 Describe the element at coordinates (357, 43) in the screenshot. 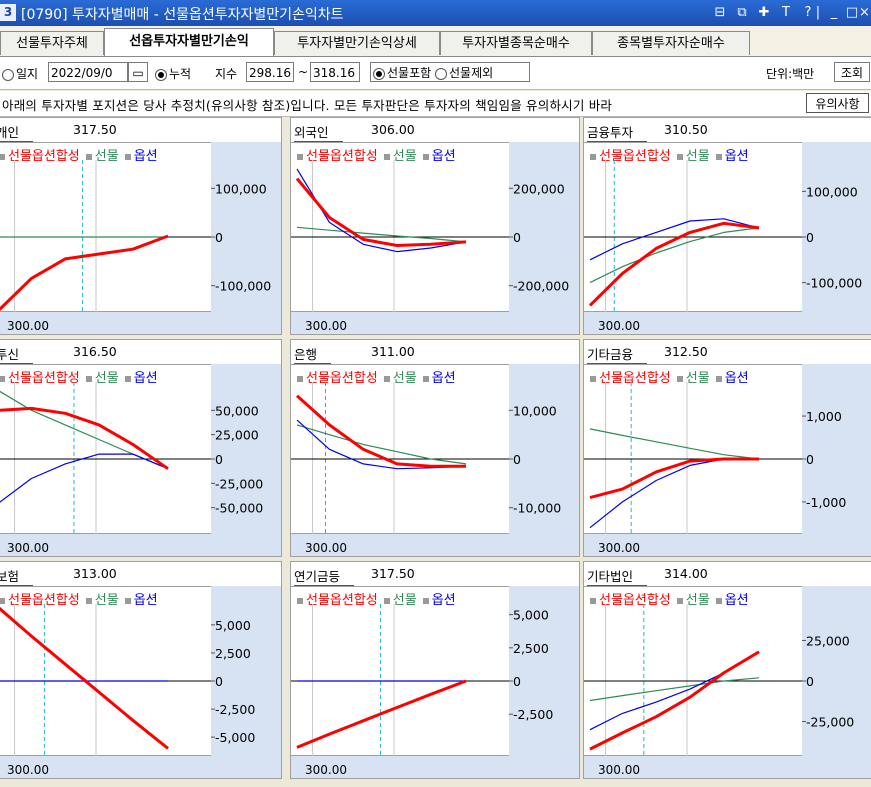

I see `tab-expiry-pnl-detail: 투자자별만기손익상세` at that location.